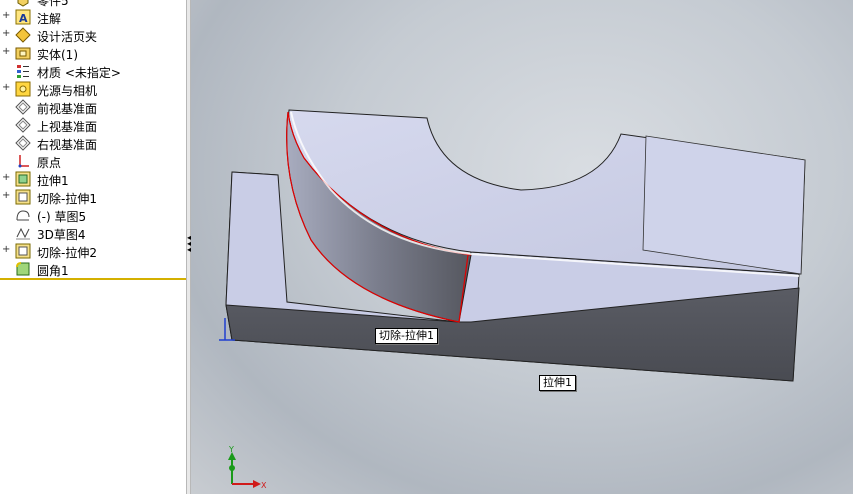  I want to click on reference-triad: X Y, so click(247, 467).